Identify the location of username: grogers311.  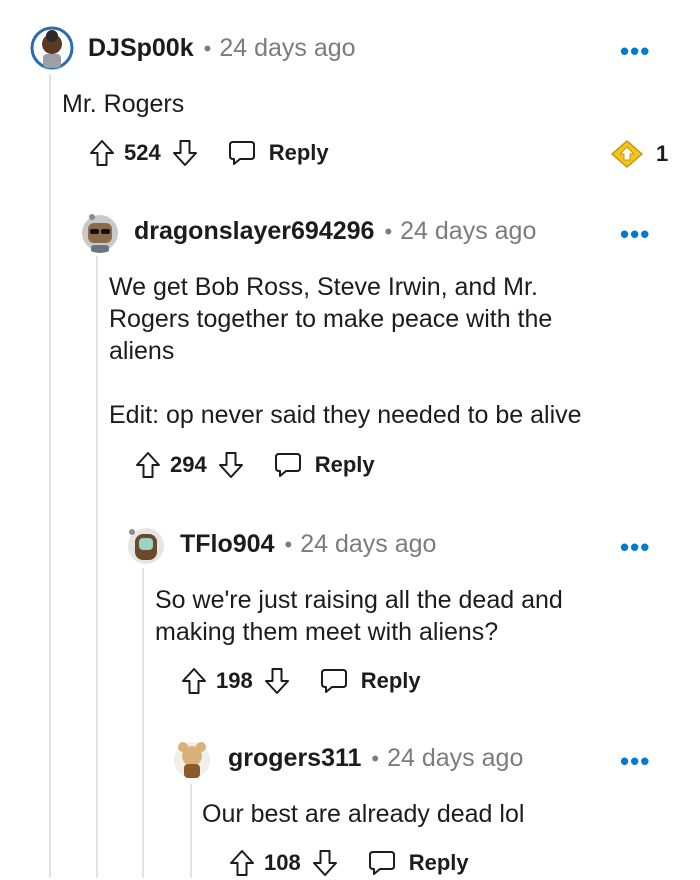
(294, 758).